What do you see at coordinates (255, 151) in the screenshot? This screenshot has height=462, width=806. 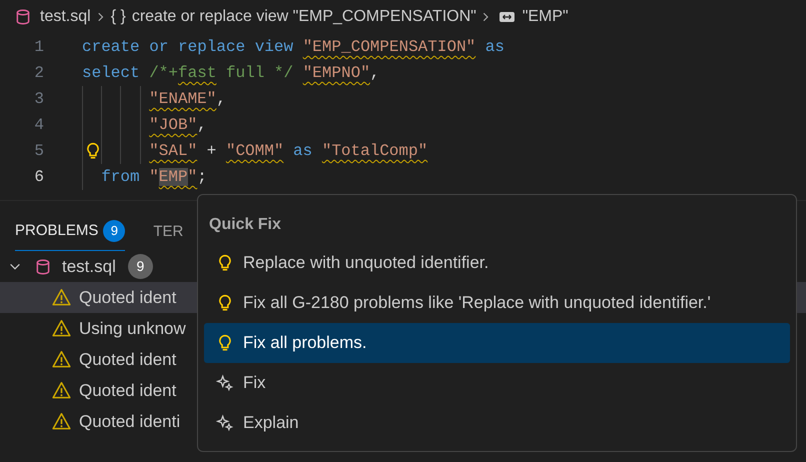 I see `code-line: "SAL" + "COMM" as "TotalComp"` at bounding box center [255, 151].